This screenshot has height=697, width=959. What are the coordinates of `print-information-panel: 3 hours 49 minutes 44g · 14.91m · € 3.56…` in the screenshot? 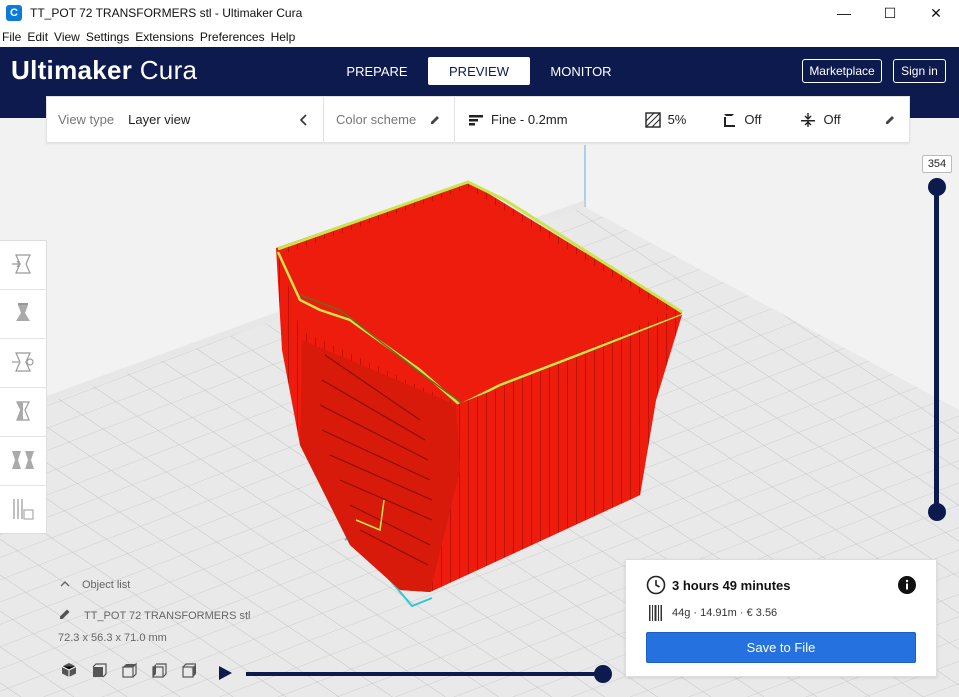 It's located at (781, 618).